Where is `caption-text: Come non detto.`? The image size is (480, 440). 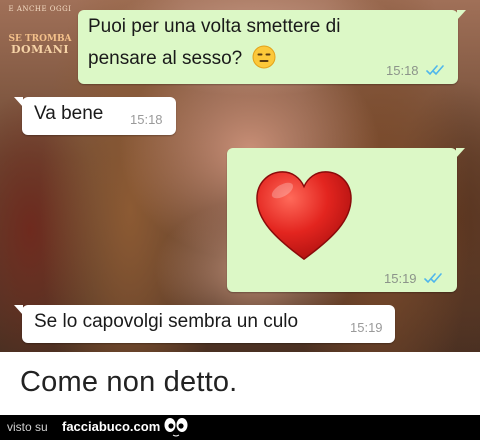 caption-text: Come non detto. is located at coordinates (129, 382).